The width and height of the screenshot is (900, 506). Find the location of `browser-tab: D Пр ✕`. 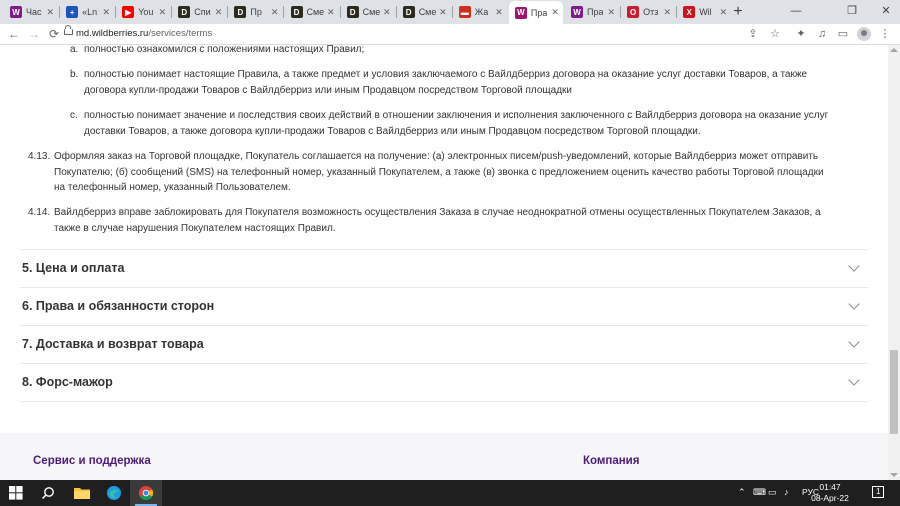

browser-tab: D Пр ✕ is located at coordinates (255, 12).